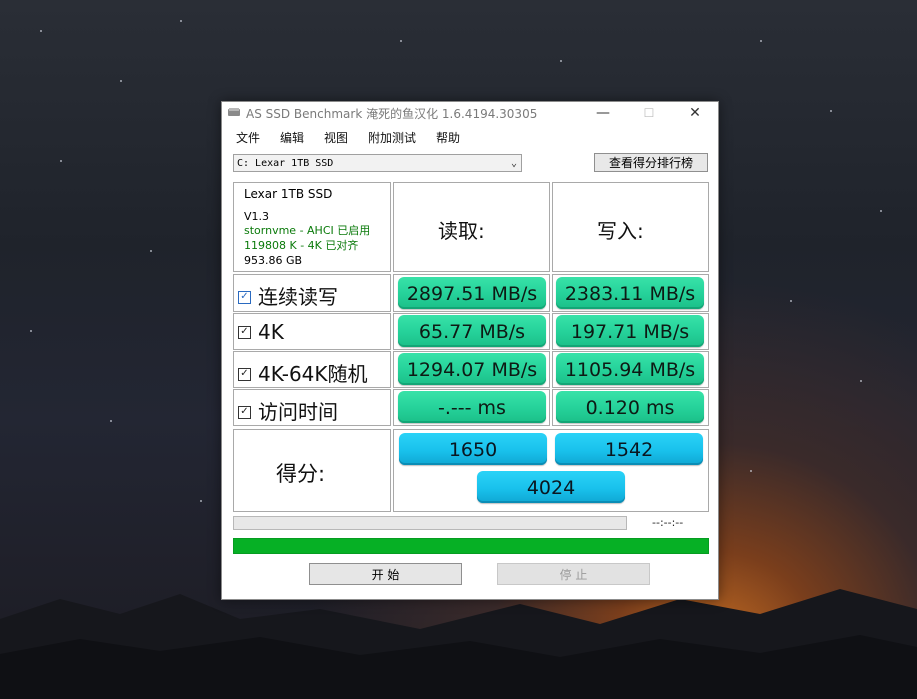 The height and width of the screenshot is (699, 917). Describe the element at coordinates (303, 372) in the screenshot. I see `row-label: ✓ 4K-64K随机` at that location.